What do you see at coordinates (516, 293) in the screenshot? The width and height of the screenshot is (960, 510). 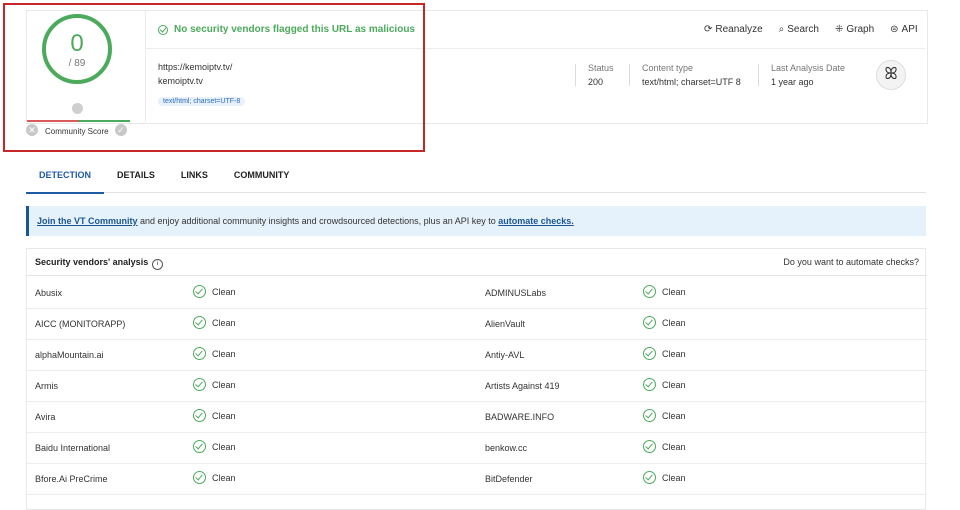 I see `vendor-name: ADMINUSLabs` at bounding box center [516, 293].